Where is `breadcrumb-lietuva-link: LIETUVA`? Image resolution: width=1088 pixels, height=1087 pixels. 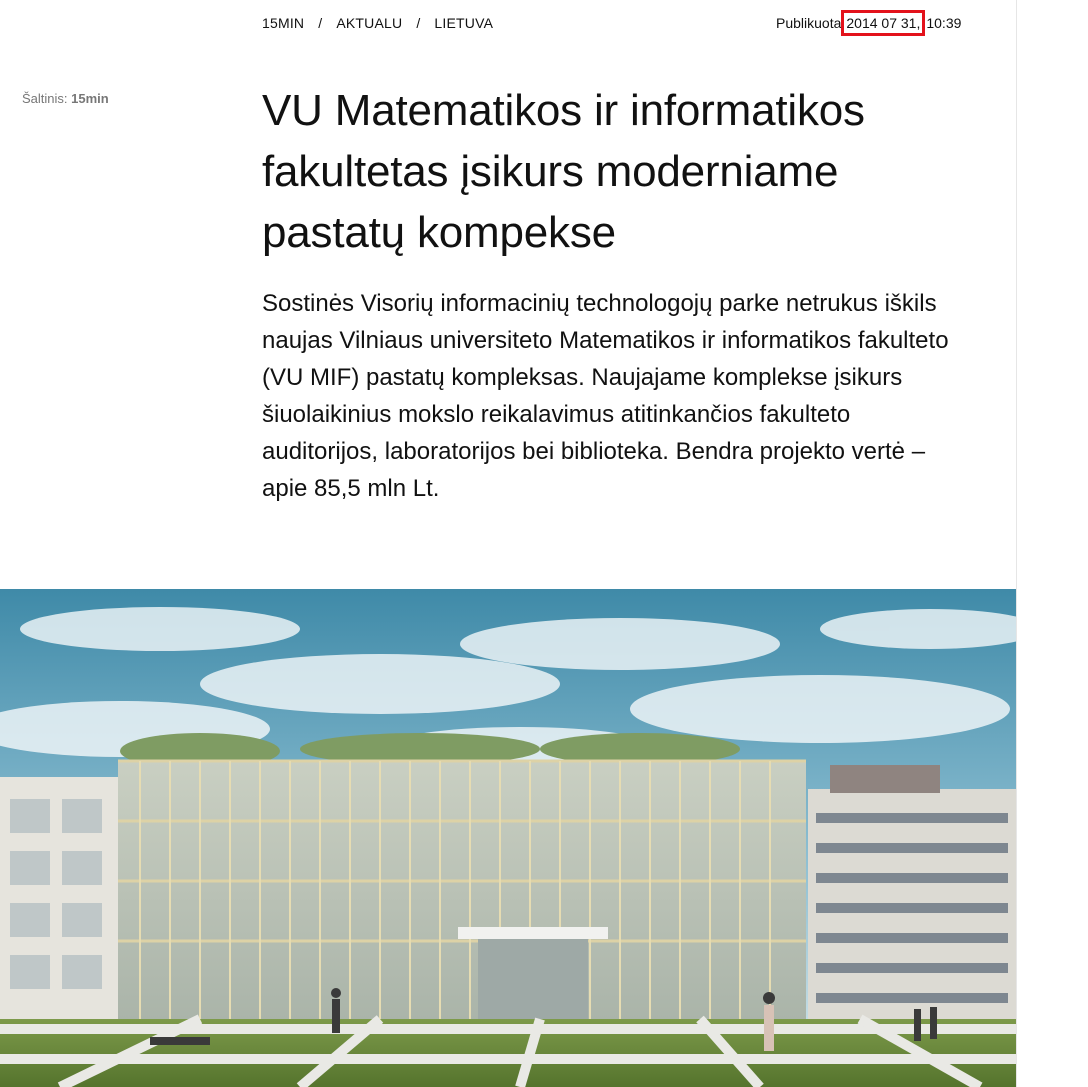
breadcrumb-lietuva-link: LIETUVA is located at coordinates (463, 23).